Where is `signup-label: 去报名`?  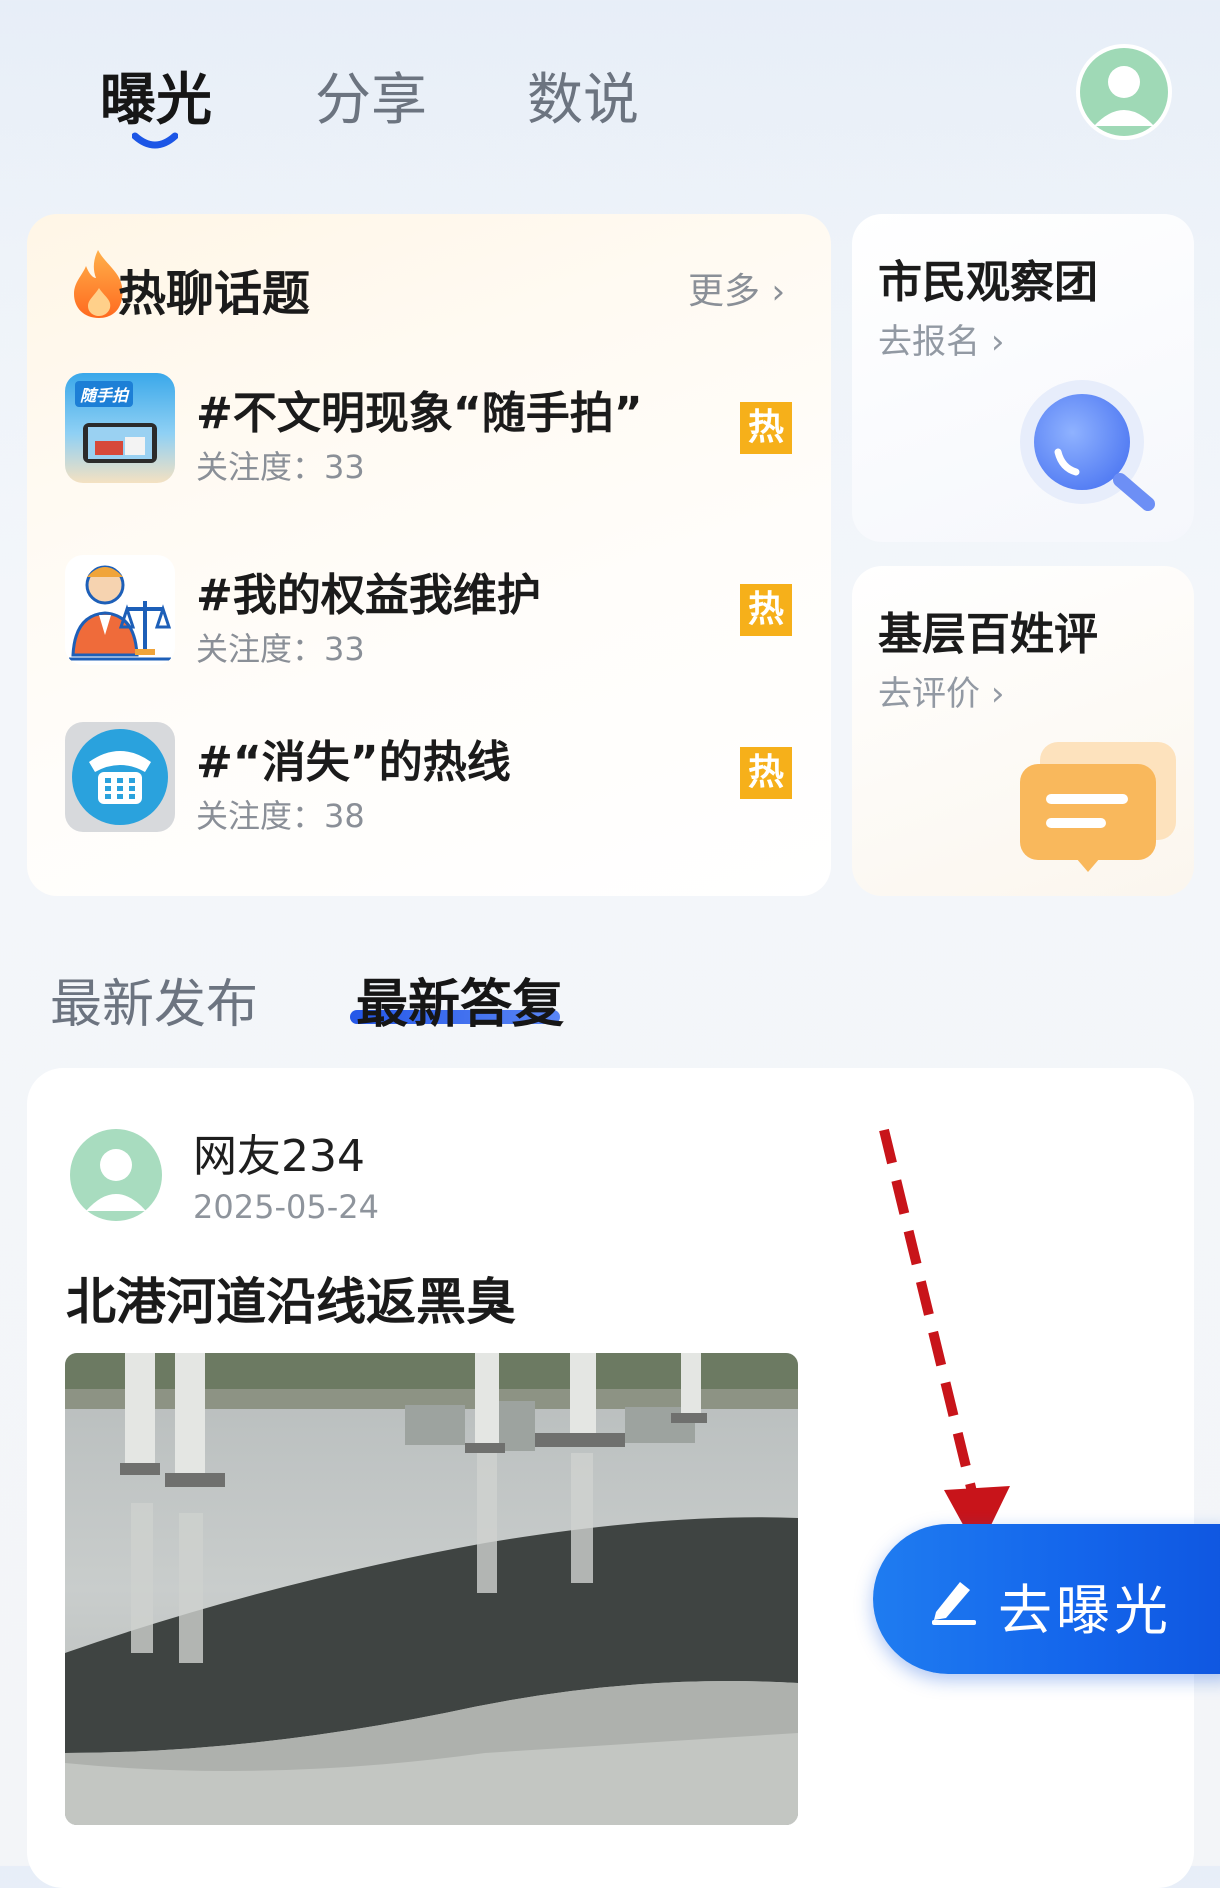
signup-label: 去报名 is located at coordinates (929, 342).